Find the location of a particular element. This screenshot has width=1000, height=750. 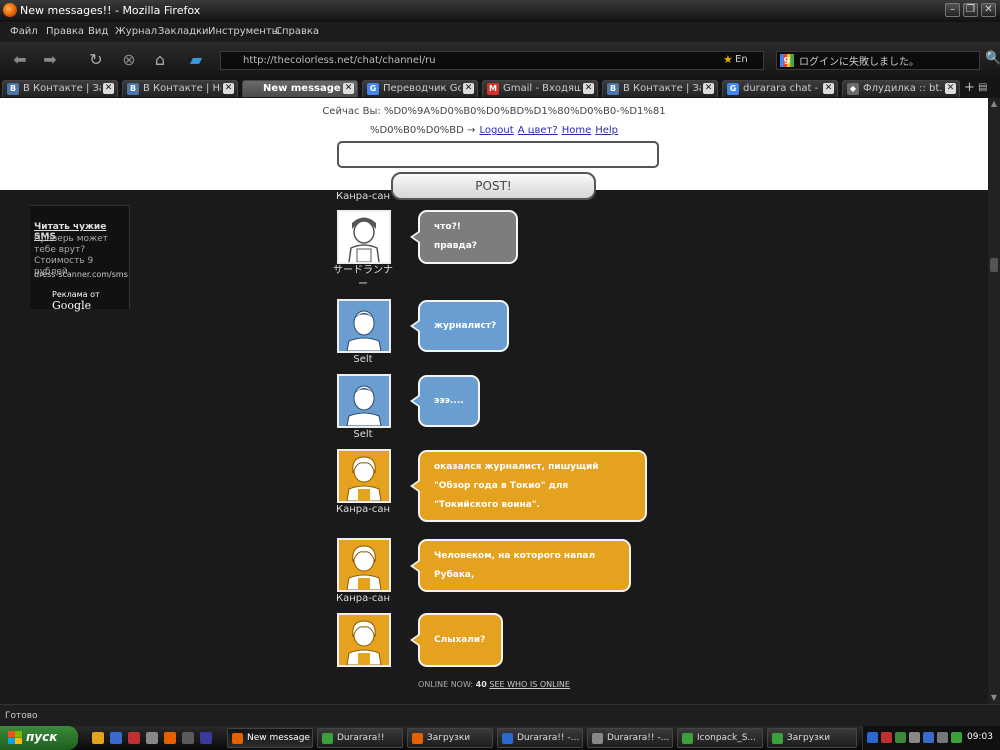

ad-url: dress-scanner.com/sms.h is located at coordinates (81, 274).